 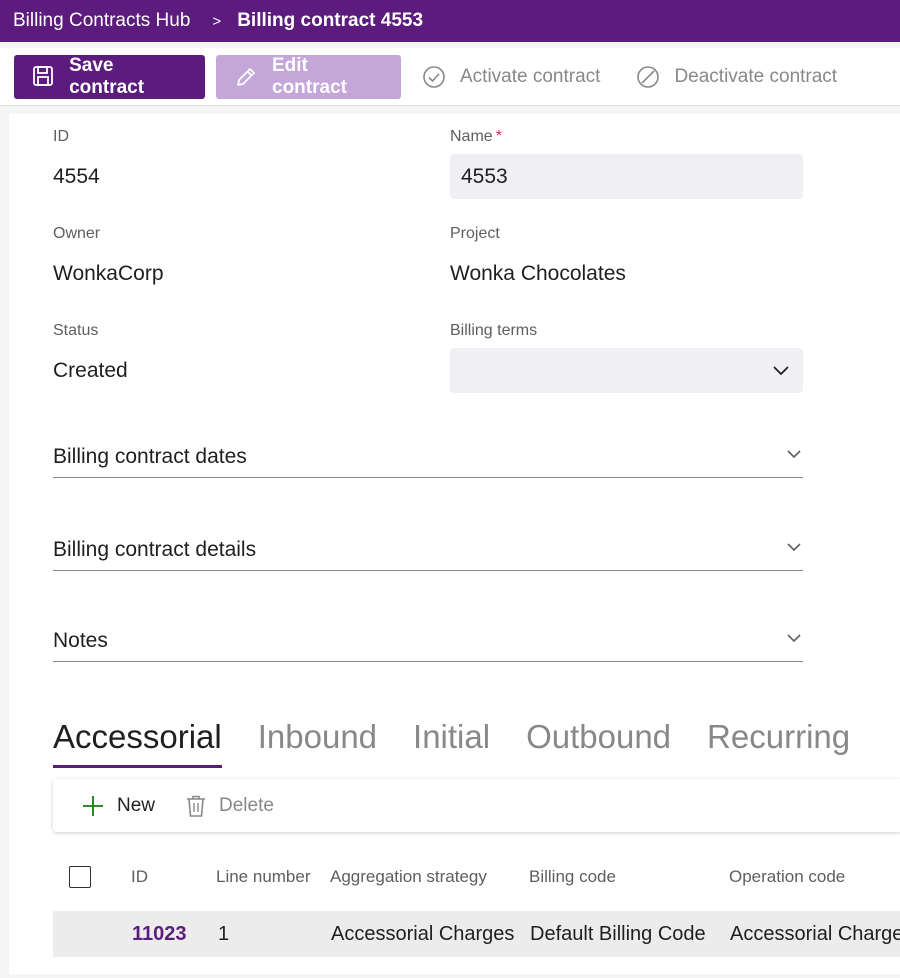 What do you see at coordinates (159, 934) in the screenshot?
I see `row-id-link: 11023` at bounding box center [159, 934].